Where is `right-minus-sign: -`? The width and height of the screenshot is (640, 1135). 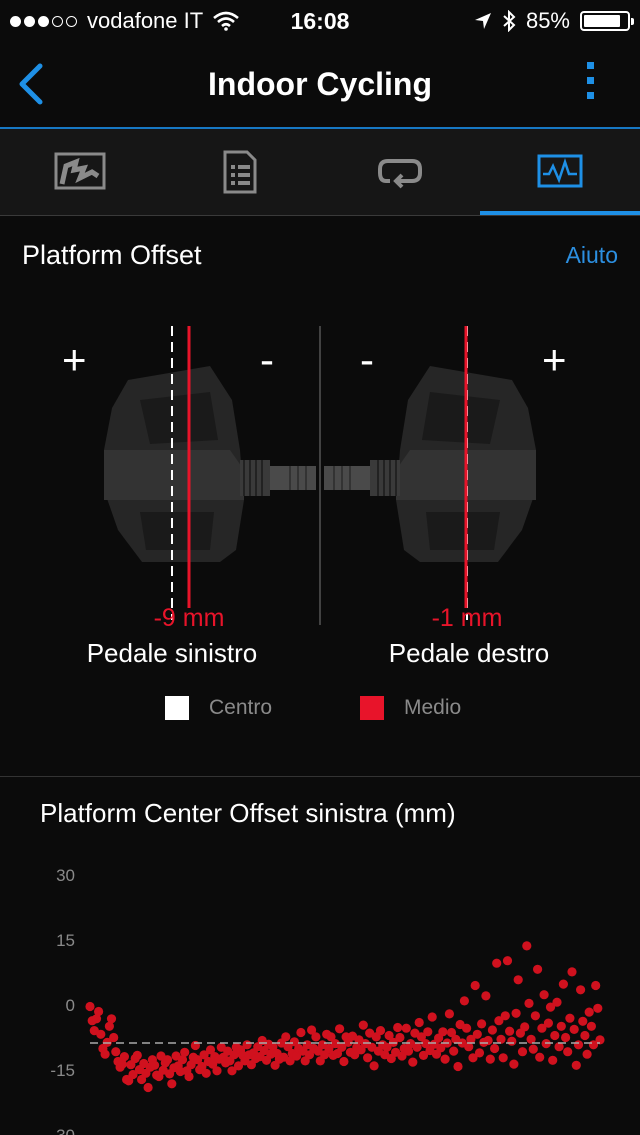
right-minus-sign: - is located at coordinates (367, 359).